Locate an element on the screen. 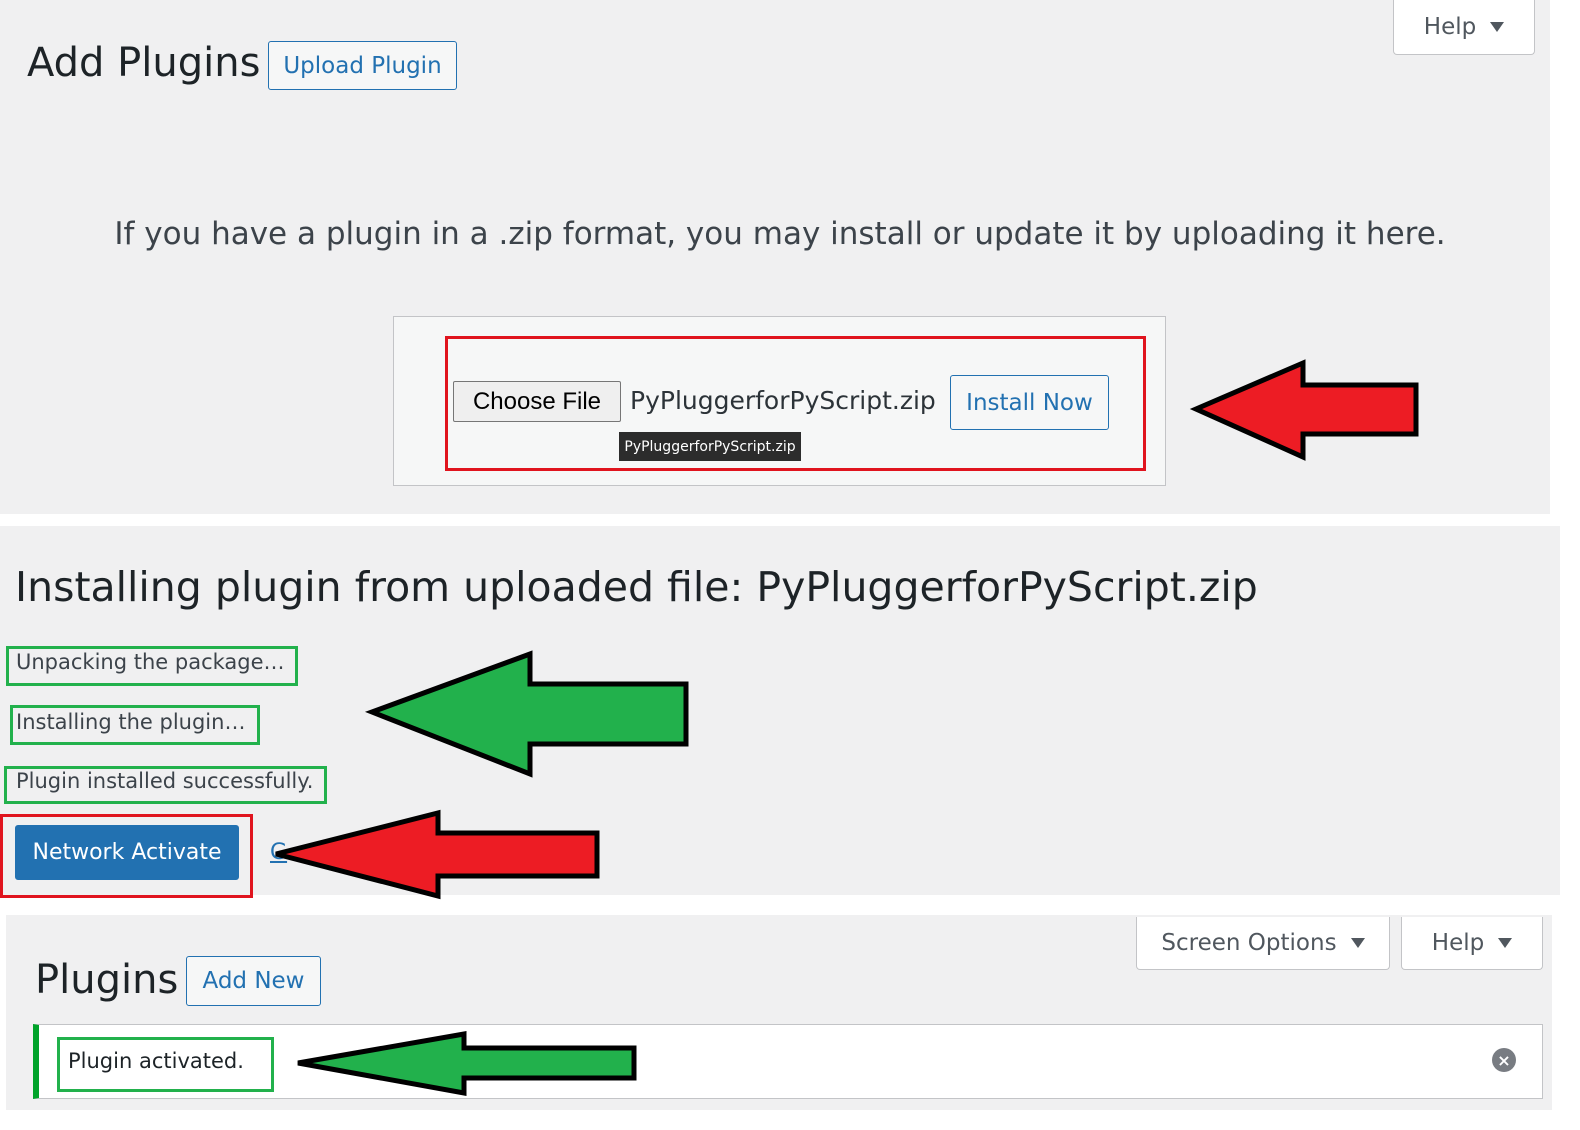  network-activate-button: Network Activate is located at coordinates (127, 852).